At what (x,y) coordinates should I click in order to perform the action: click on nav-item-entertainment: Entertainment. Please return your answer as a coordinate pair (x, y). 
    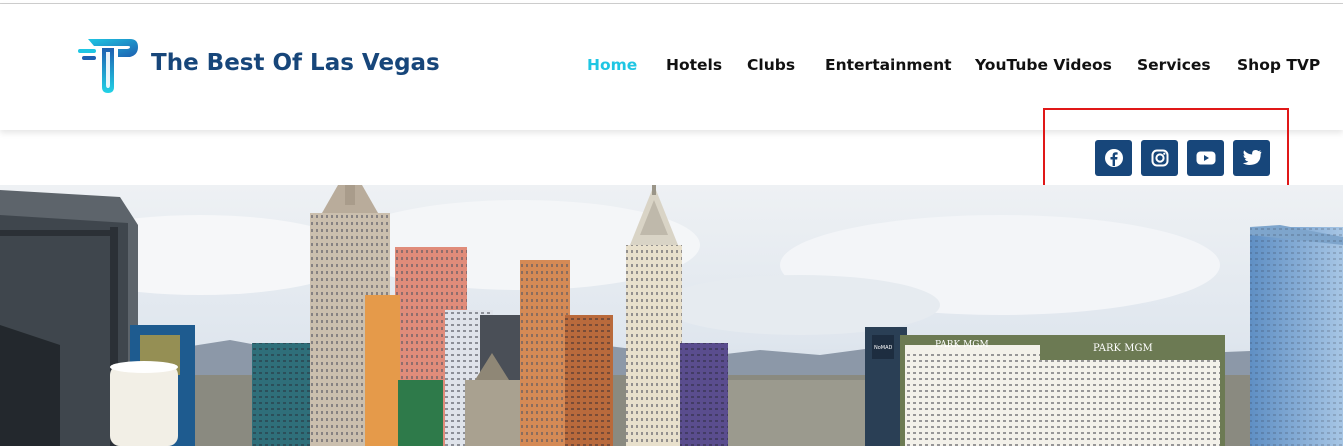
    Looking at the image, I should click on (888, 65).